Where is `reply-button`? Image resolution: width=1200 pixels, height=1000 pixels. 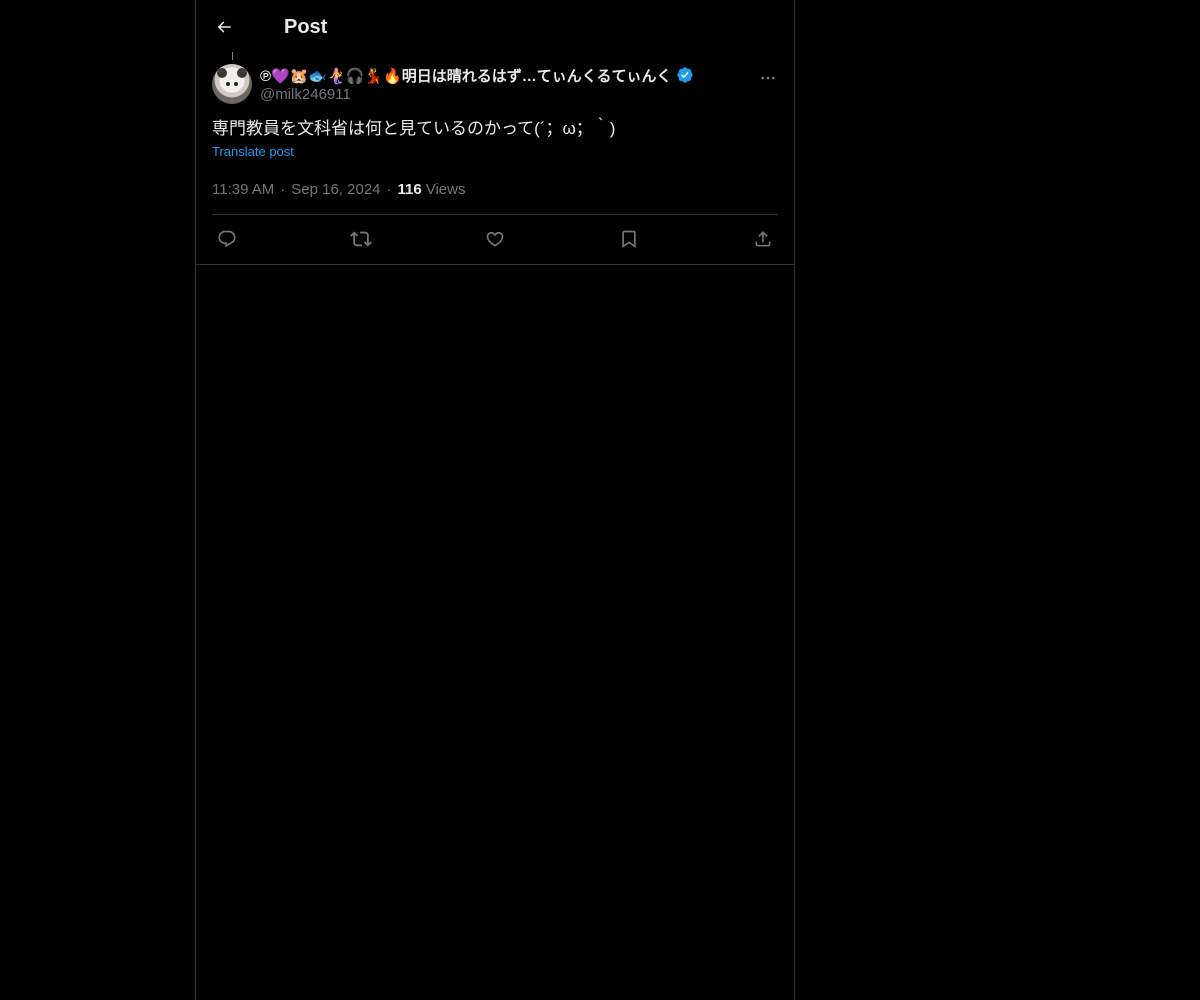
reply-button is located at coordinates (227, 239).